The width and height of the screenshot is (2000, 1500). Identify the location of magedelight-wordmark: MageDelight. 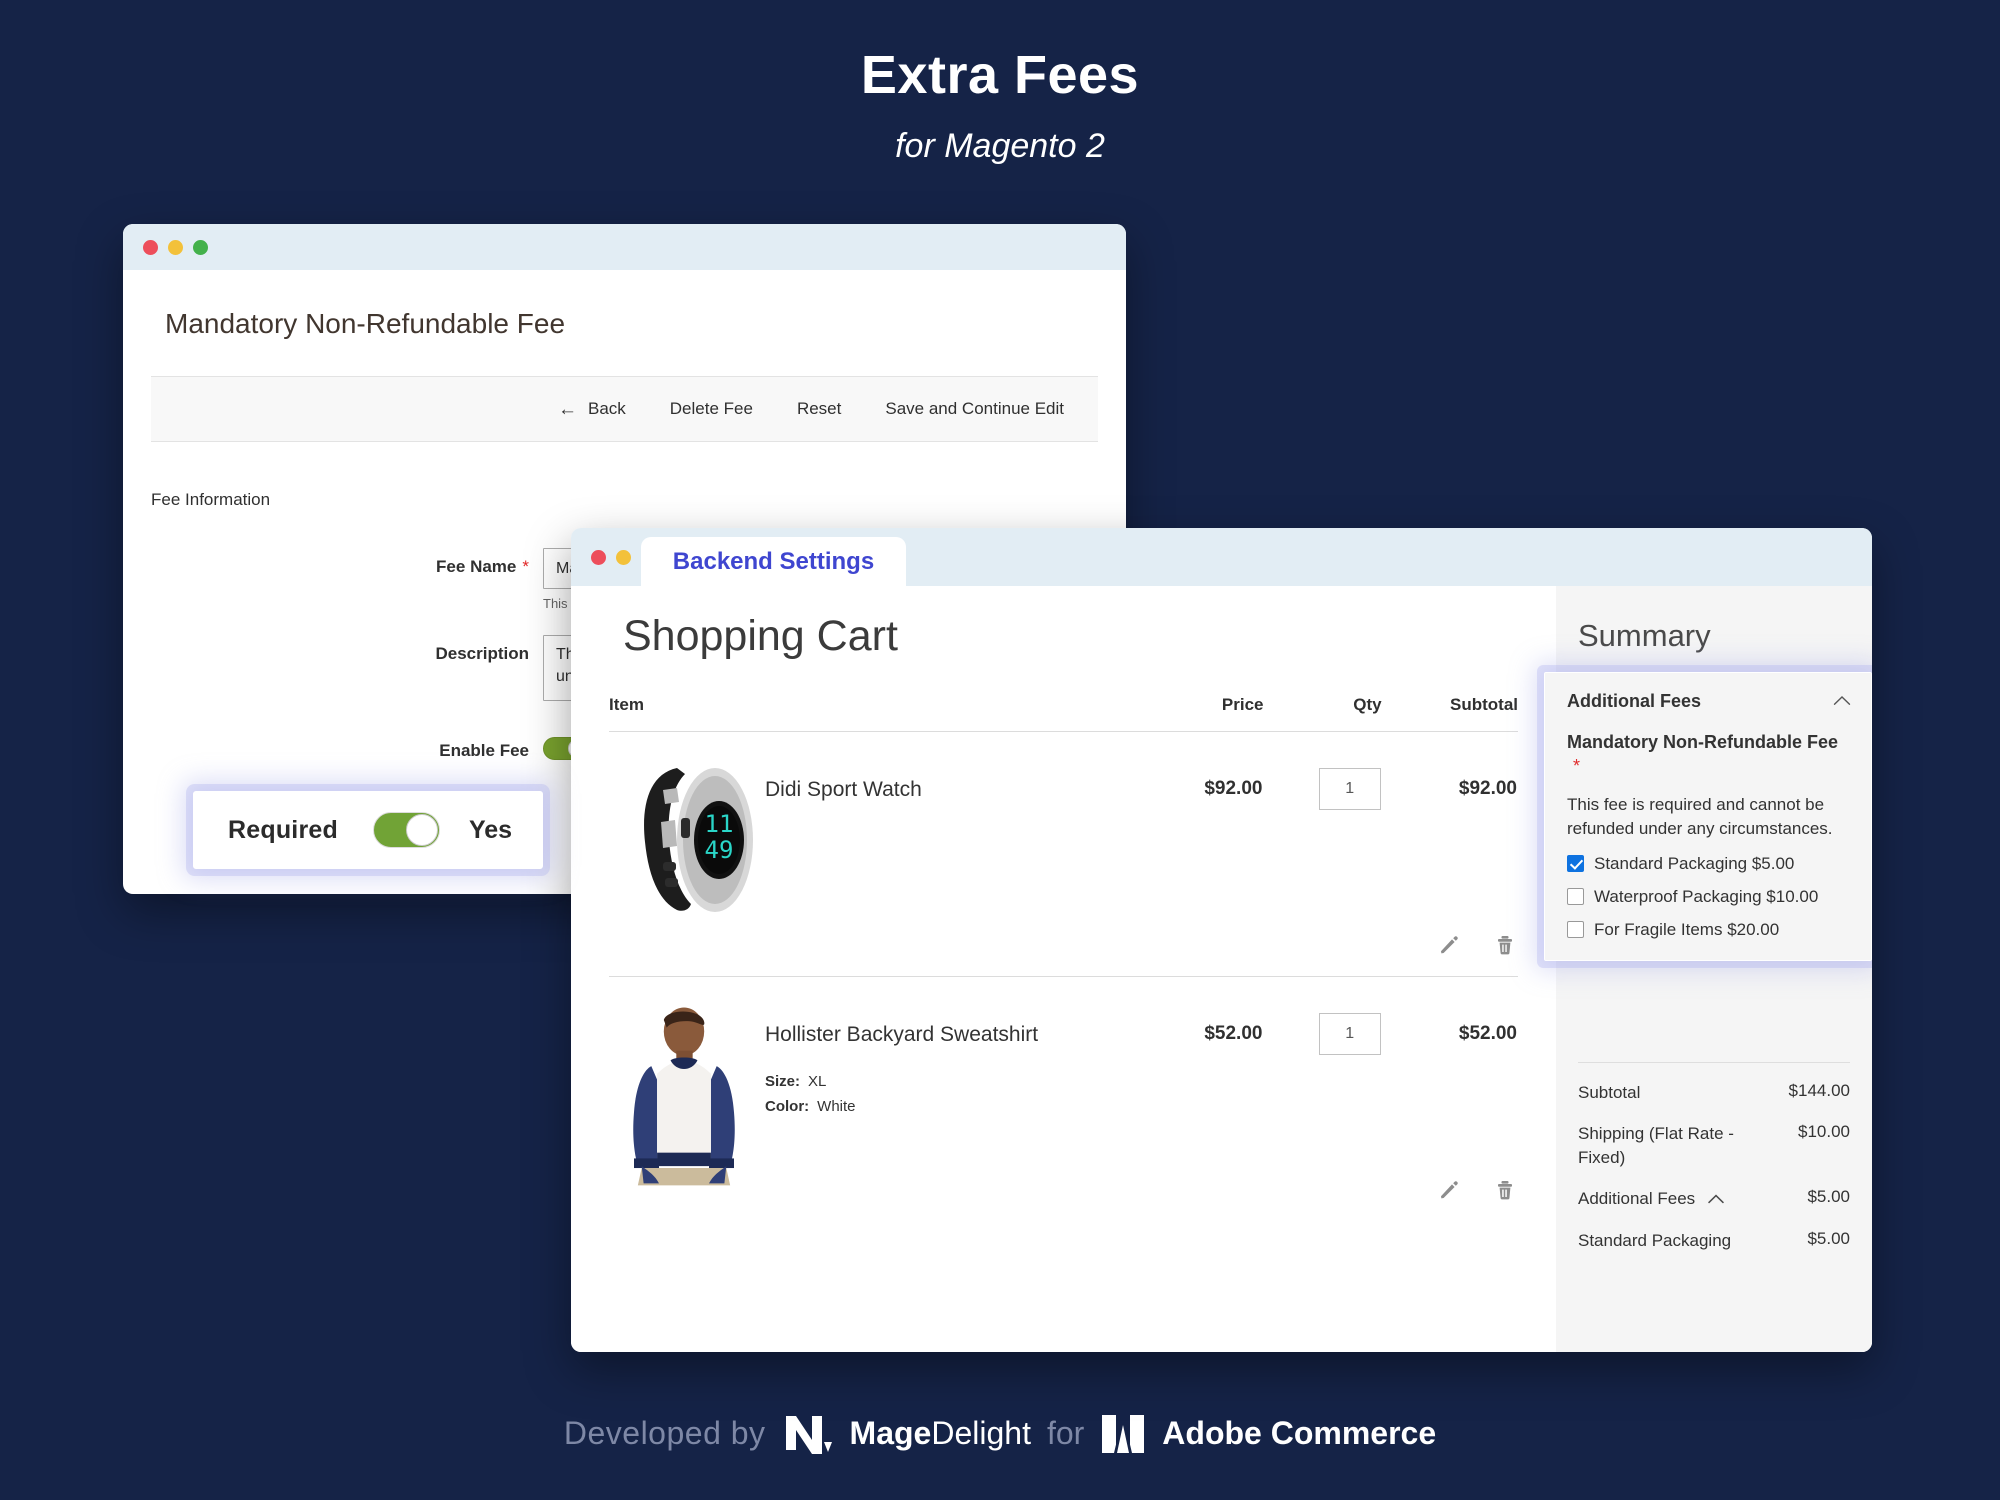
(940, 1433).